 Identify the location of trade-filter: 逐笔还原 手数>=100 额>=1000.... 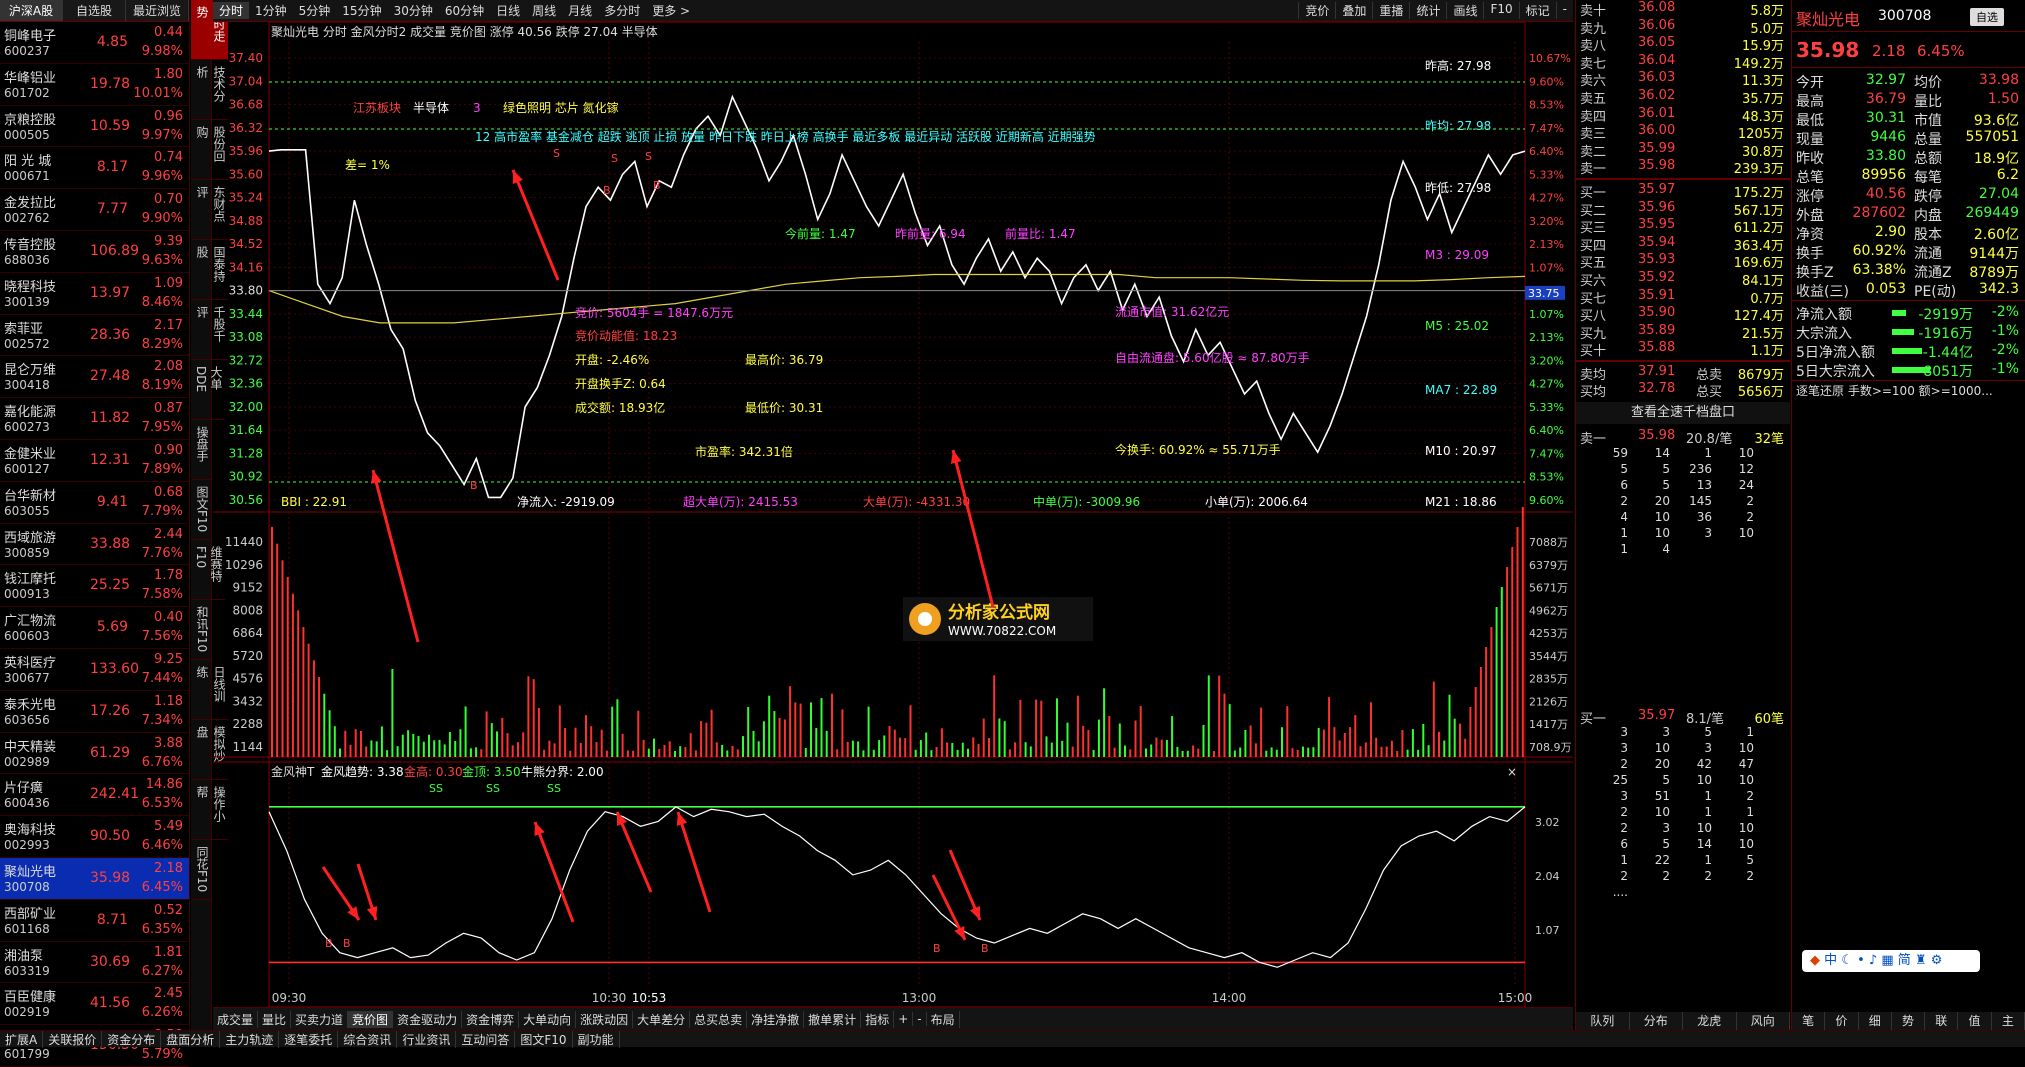
(1908, 390).